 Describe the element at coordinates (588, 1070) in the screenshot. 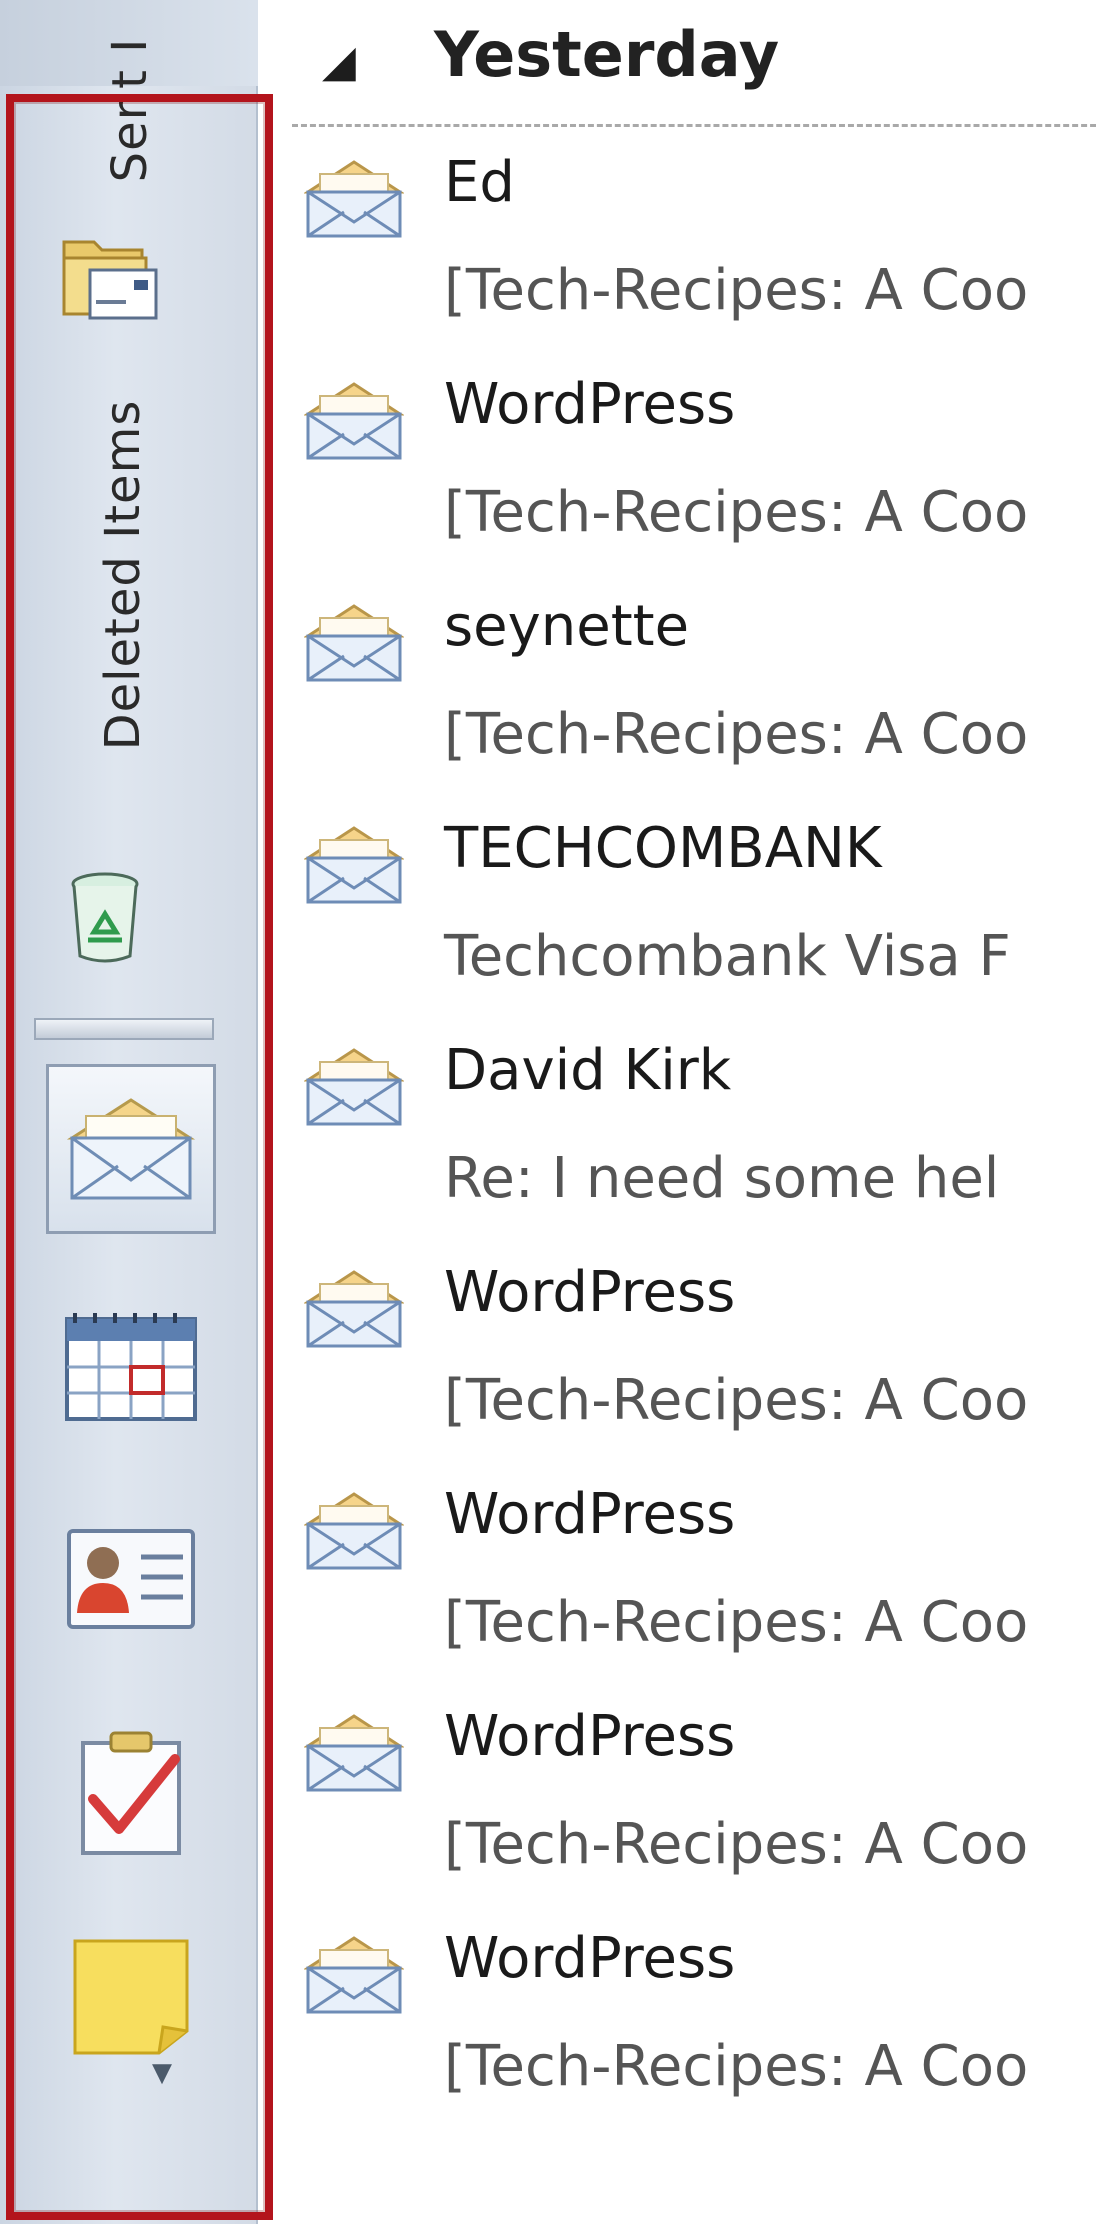

I see `message-sender: David Kirk` at that location.